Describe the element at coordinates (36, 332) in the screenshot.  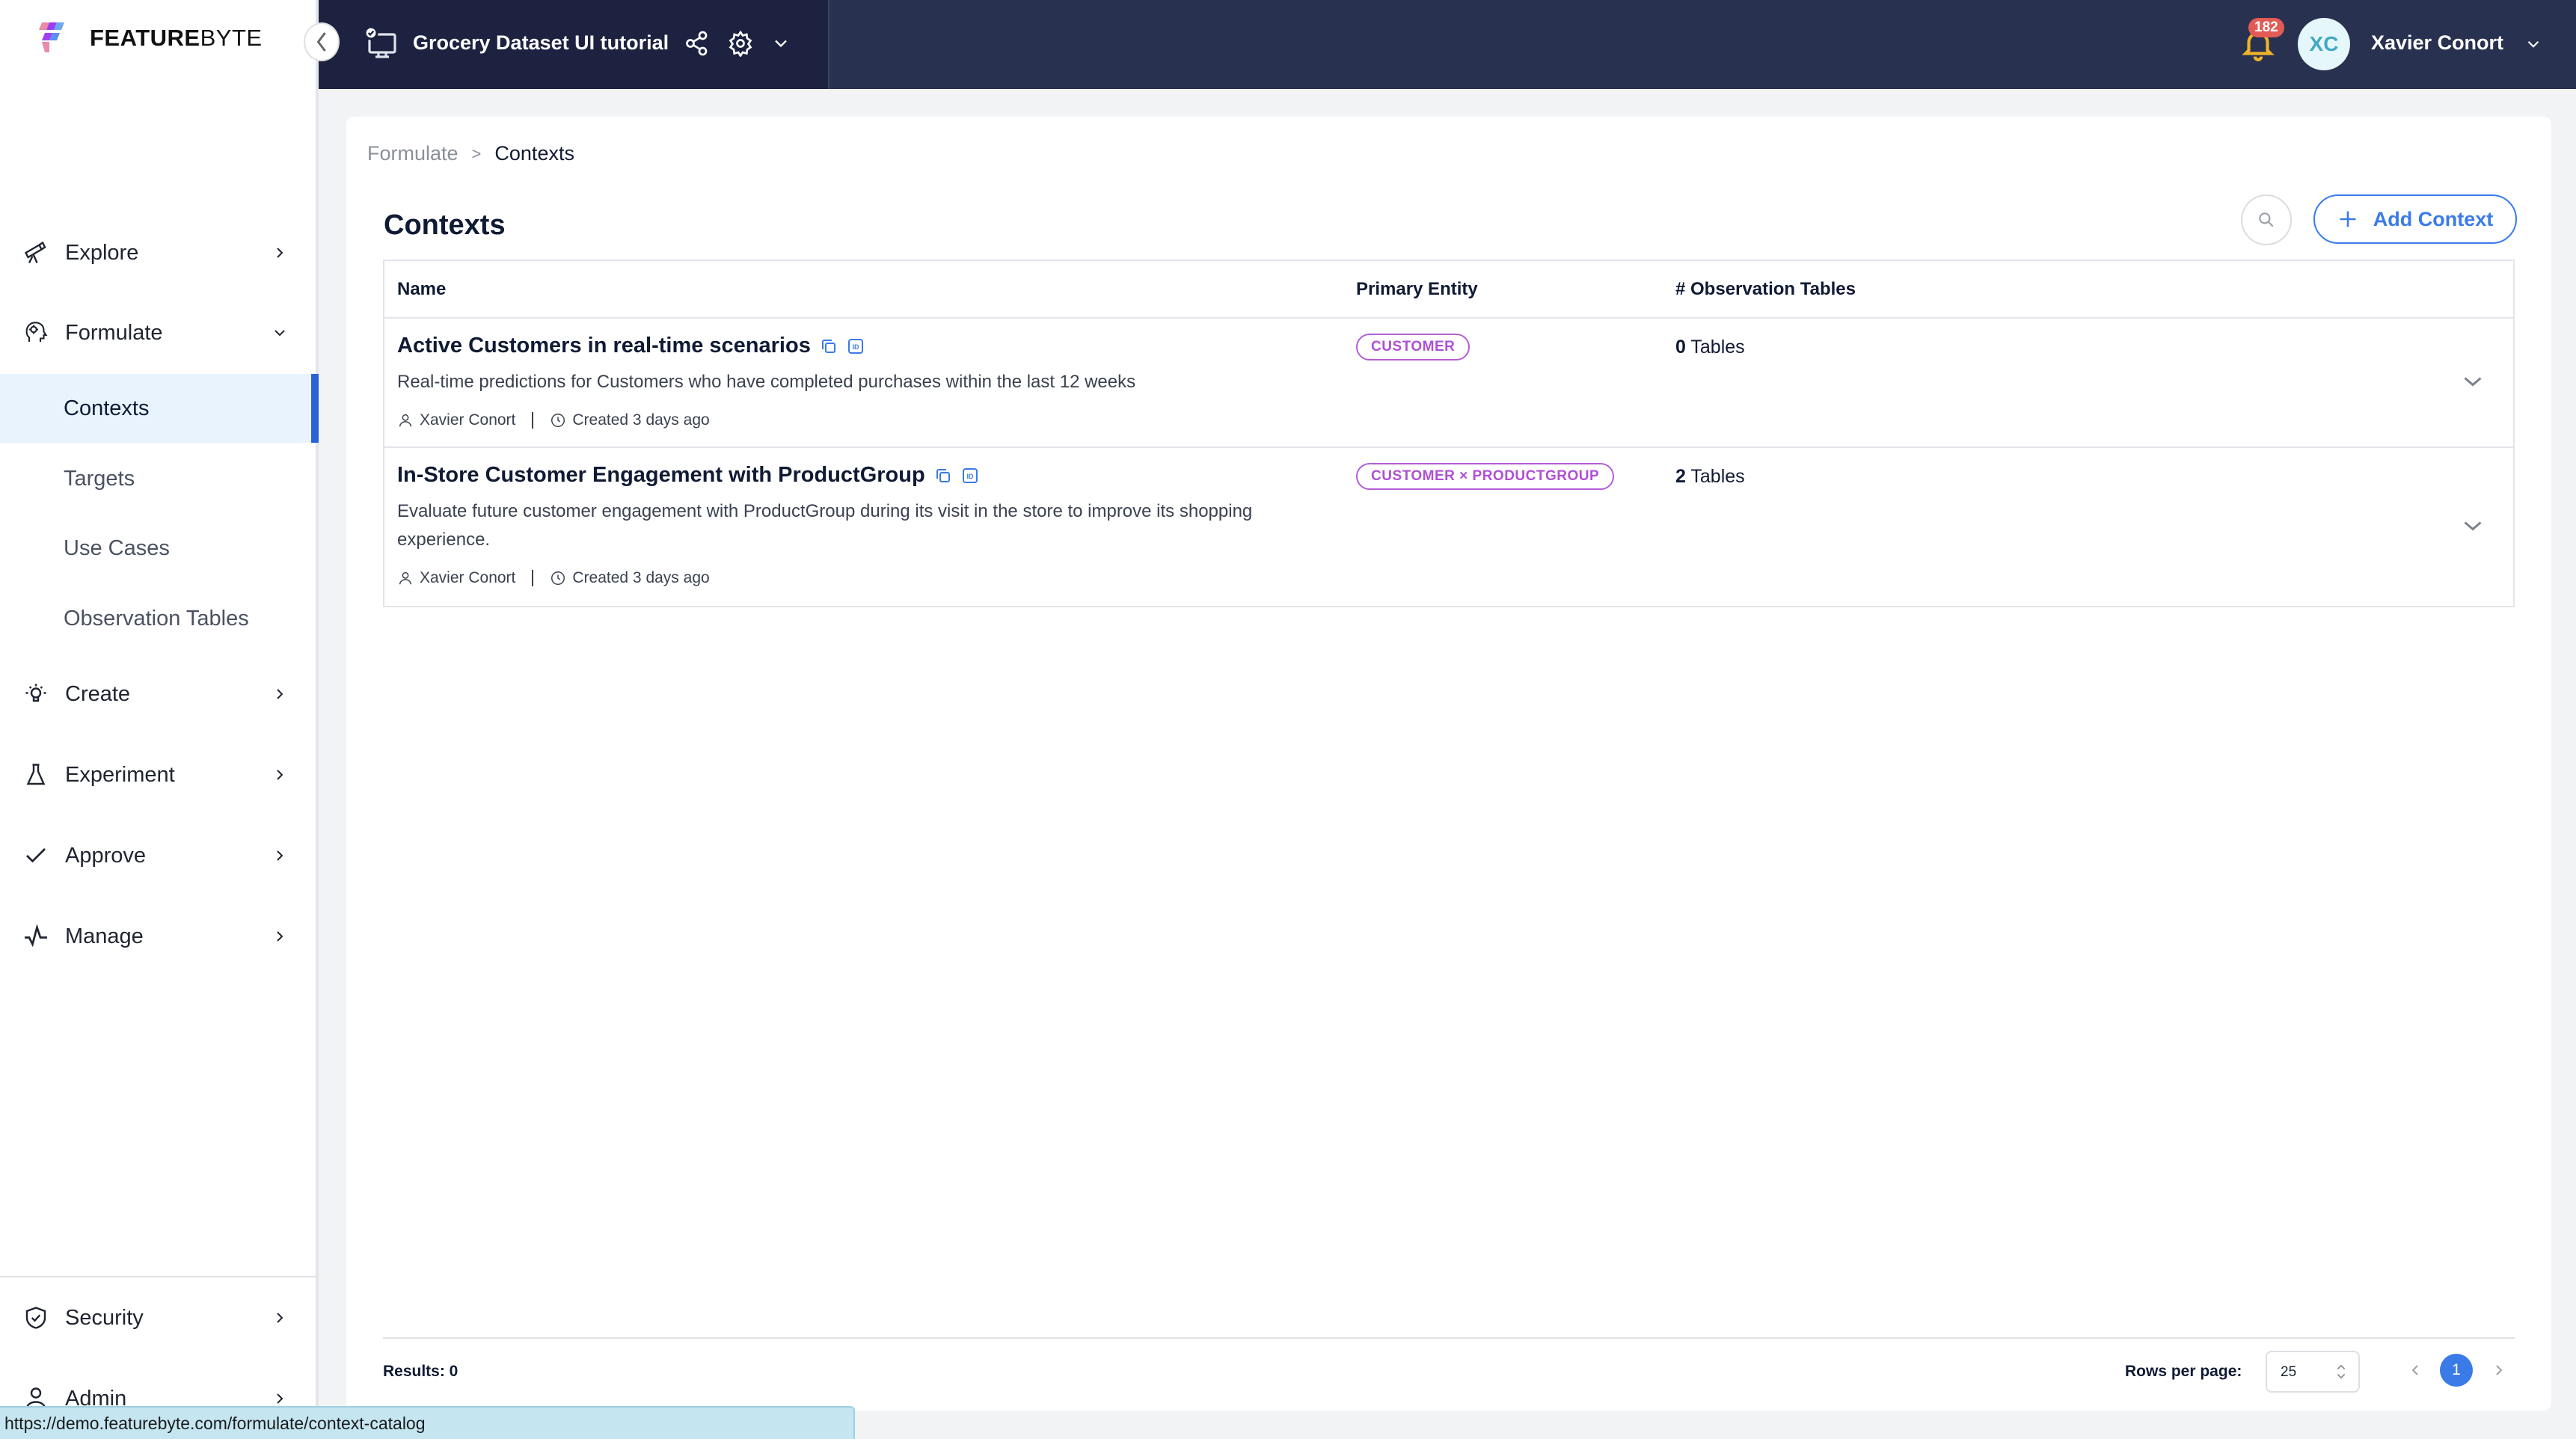
I see `head-gear-icon` at that location.